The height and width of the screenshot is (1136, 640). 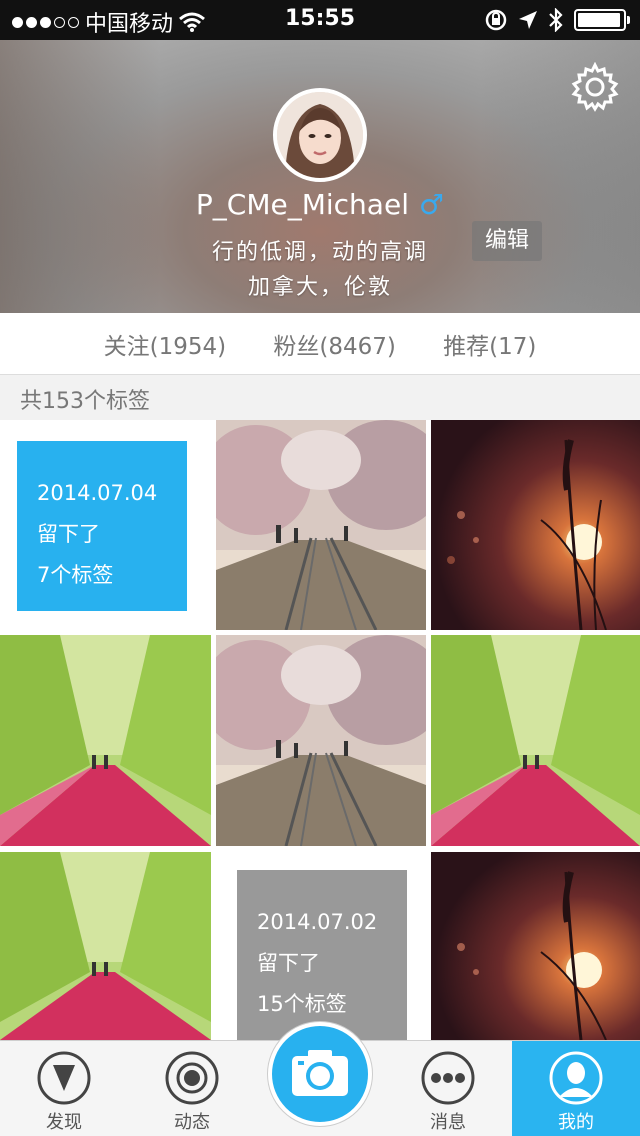 I want to click on tab-me-label: 我的, so click(x=576, y=1122).